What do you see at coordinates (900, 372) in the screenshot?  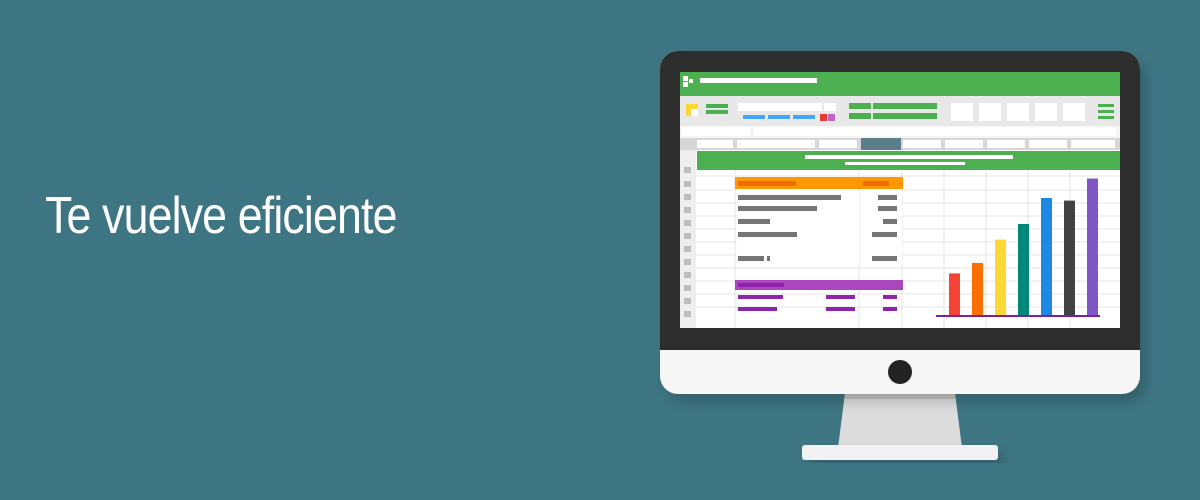 I see `power-button-icon` at bounding box center [900, 372].